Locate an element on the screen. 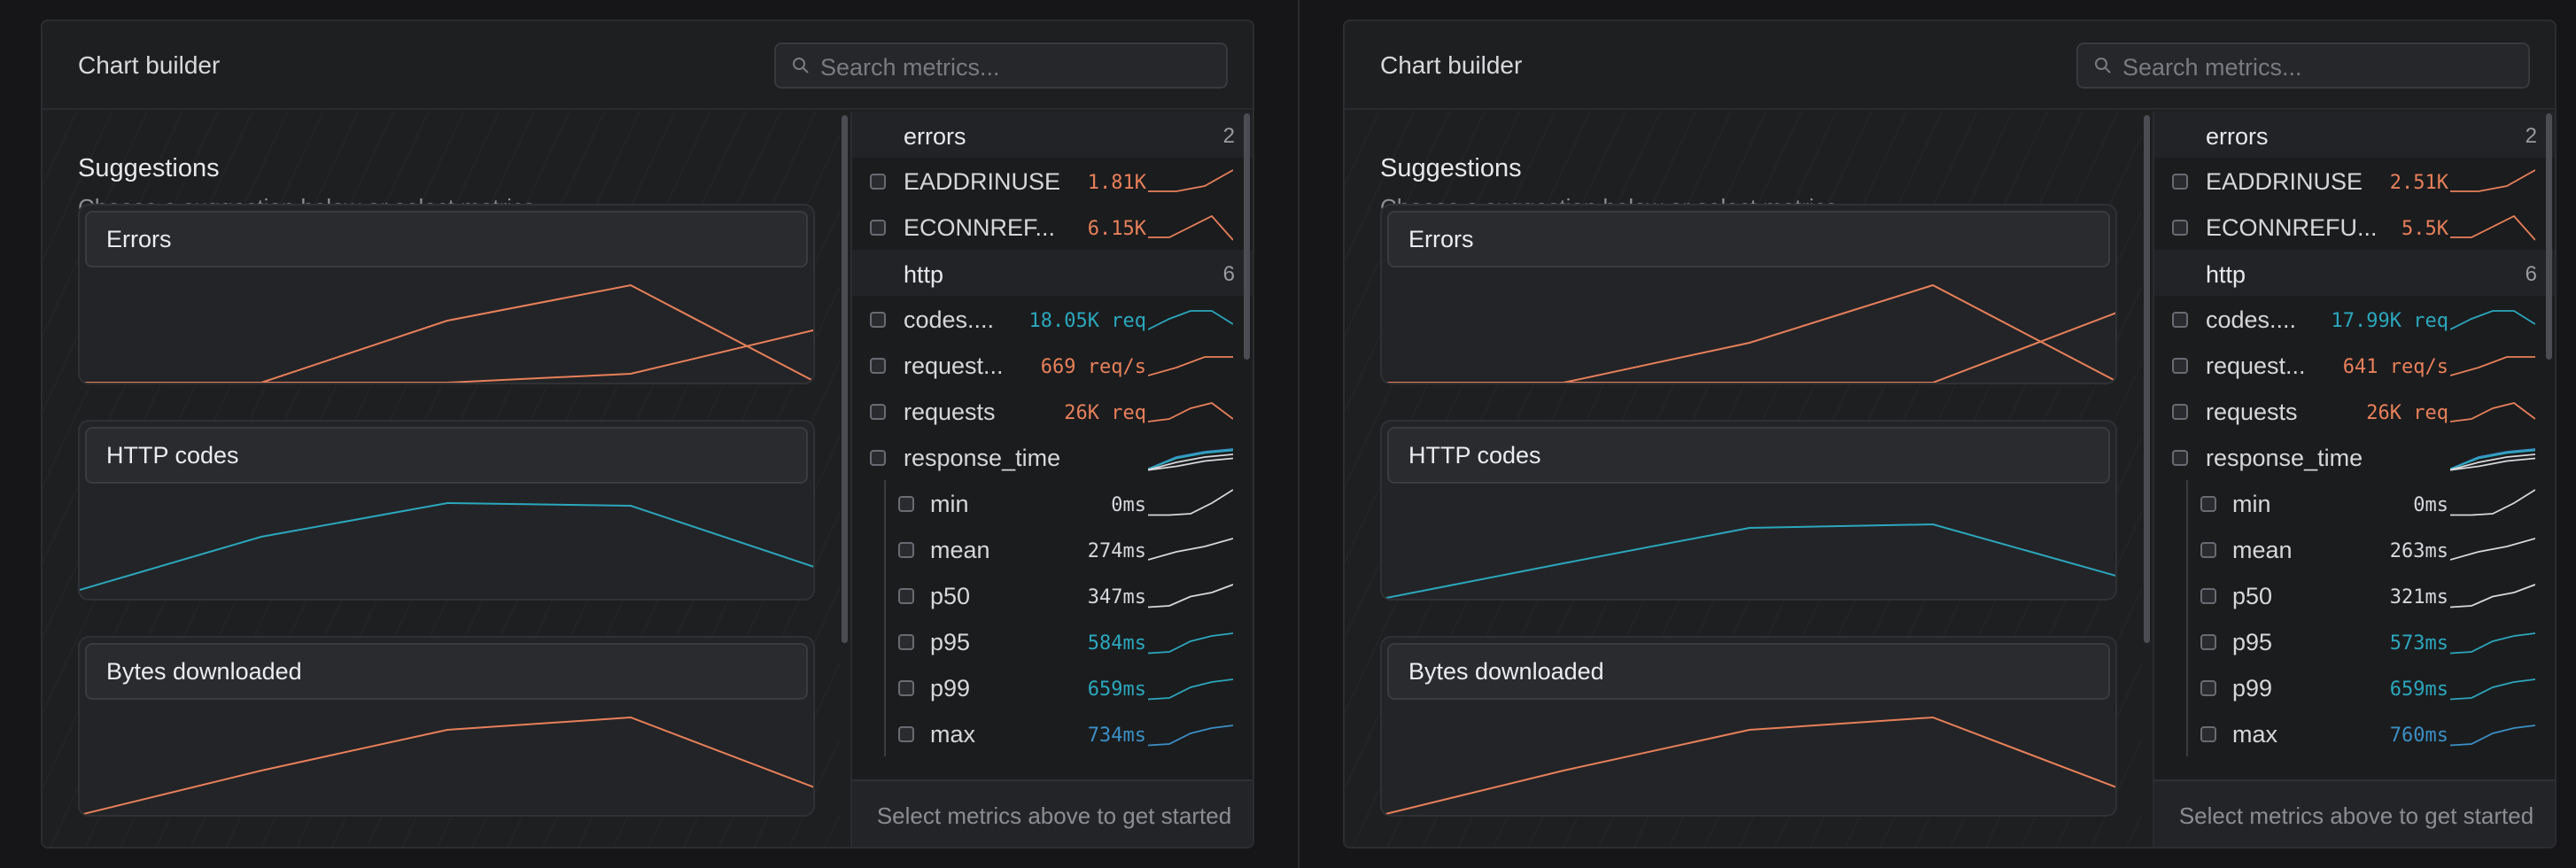  panel-title: Chart builder is located at coordinates (1451, 65).